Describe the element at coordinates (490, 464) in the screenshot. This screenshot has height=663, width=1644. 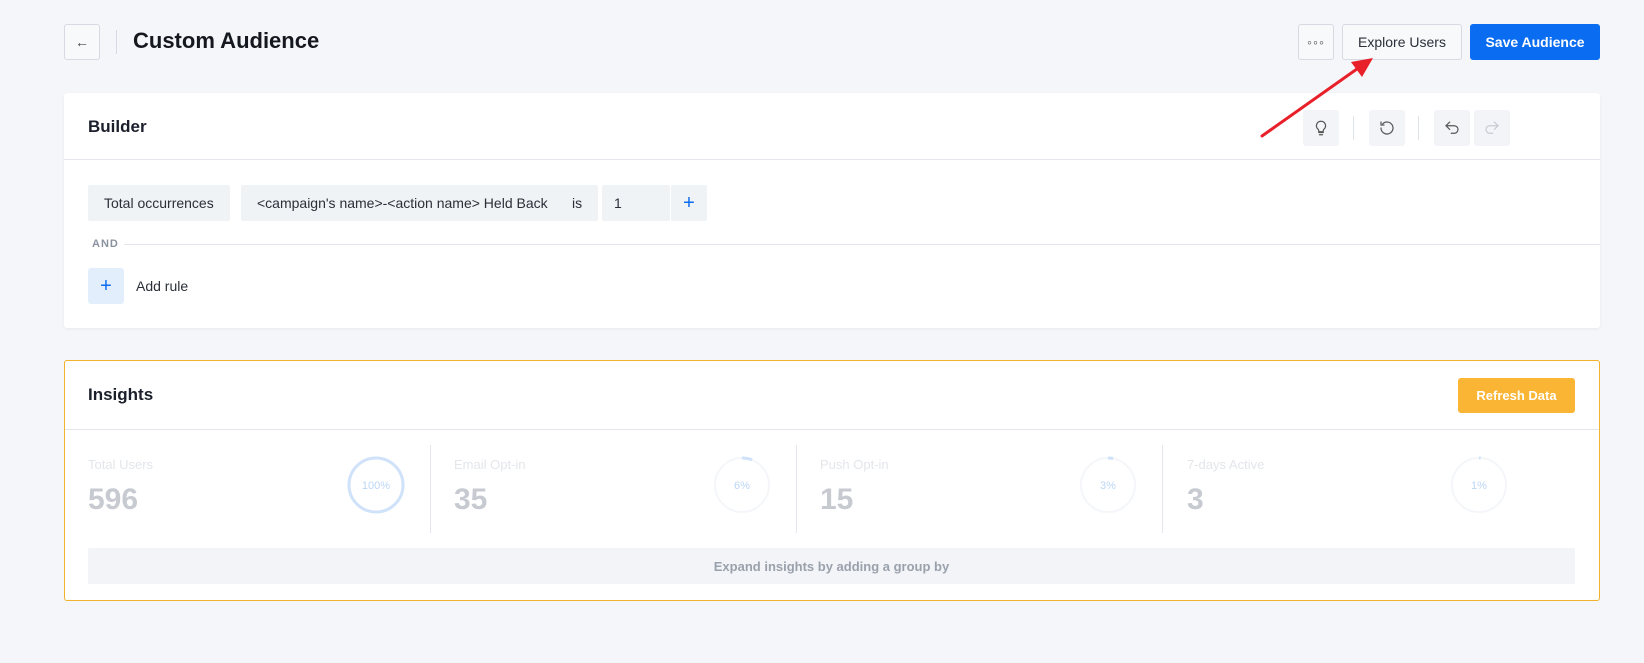
I see `stat-label: Email Opt-in` at that location.